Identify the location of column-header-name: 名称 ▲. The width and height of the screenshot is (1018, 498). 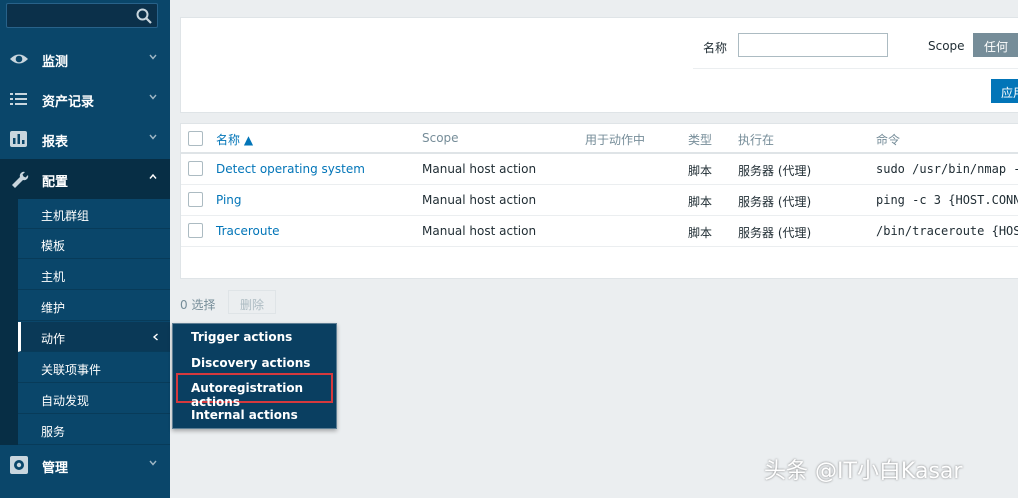
(234, 139).